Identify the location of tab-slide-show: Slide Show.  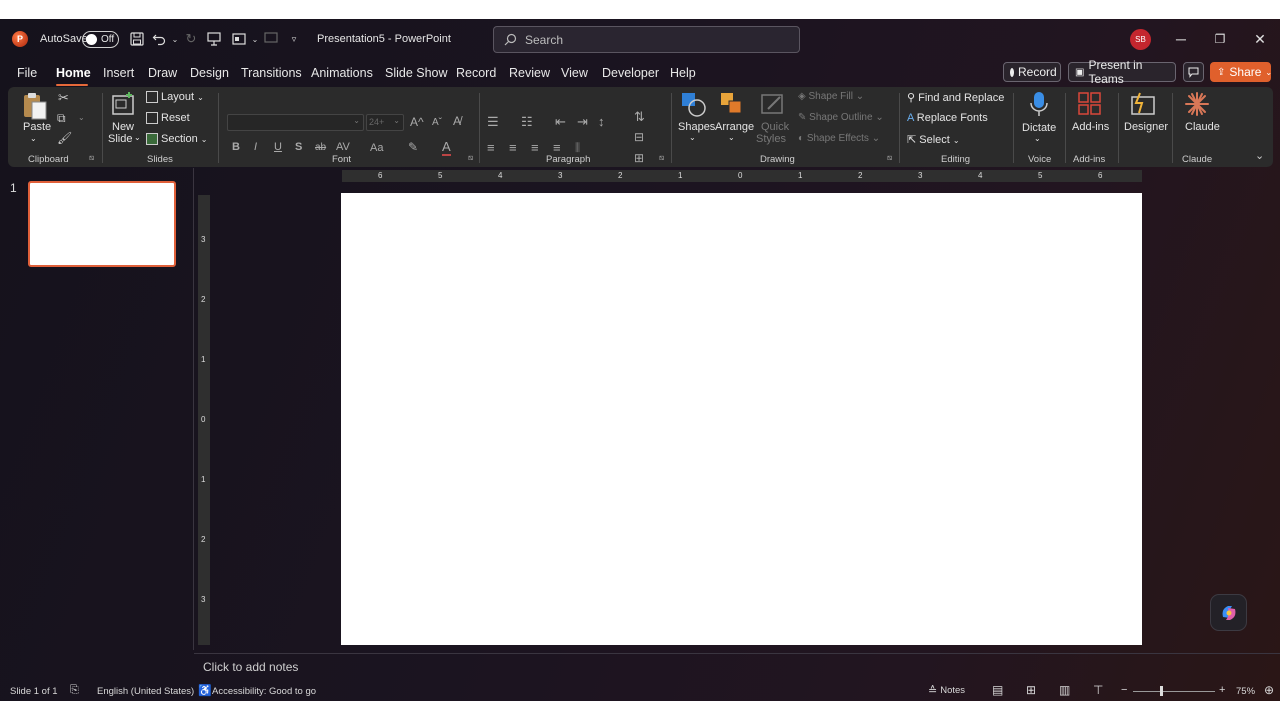
(416, 73).